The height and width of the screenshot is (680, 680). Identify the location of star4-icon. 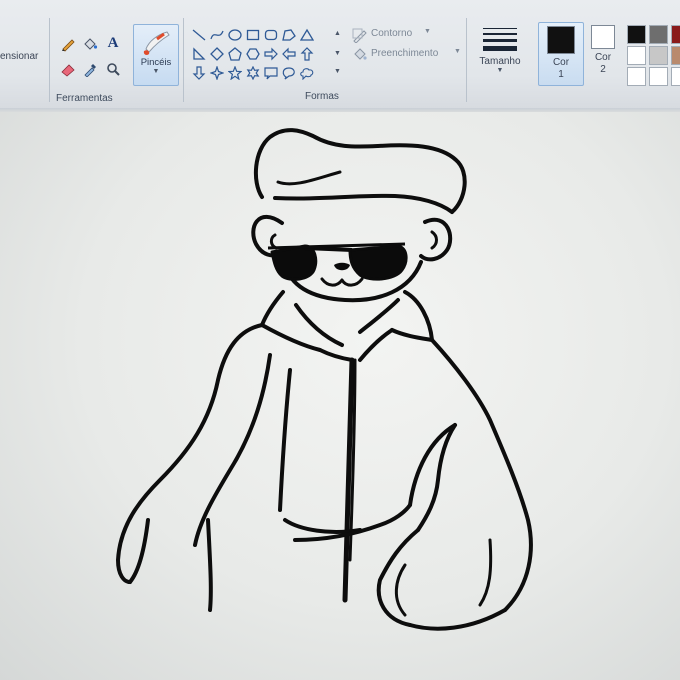
(217, 73).